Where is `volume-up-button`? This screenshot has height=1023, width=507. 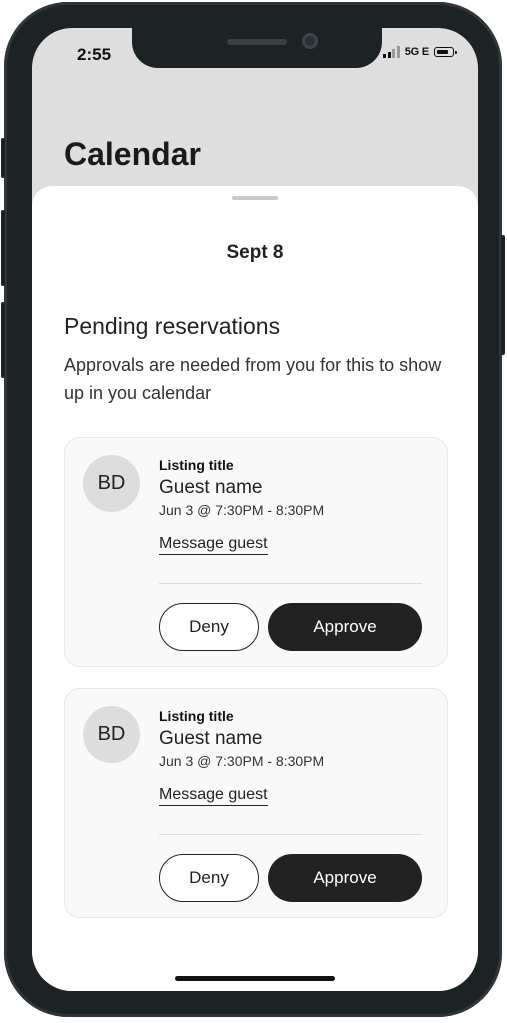
volume-up-button is located at coordinates (3, 248).